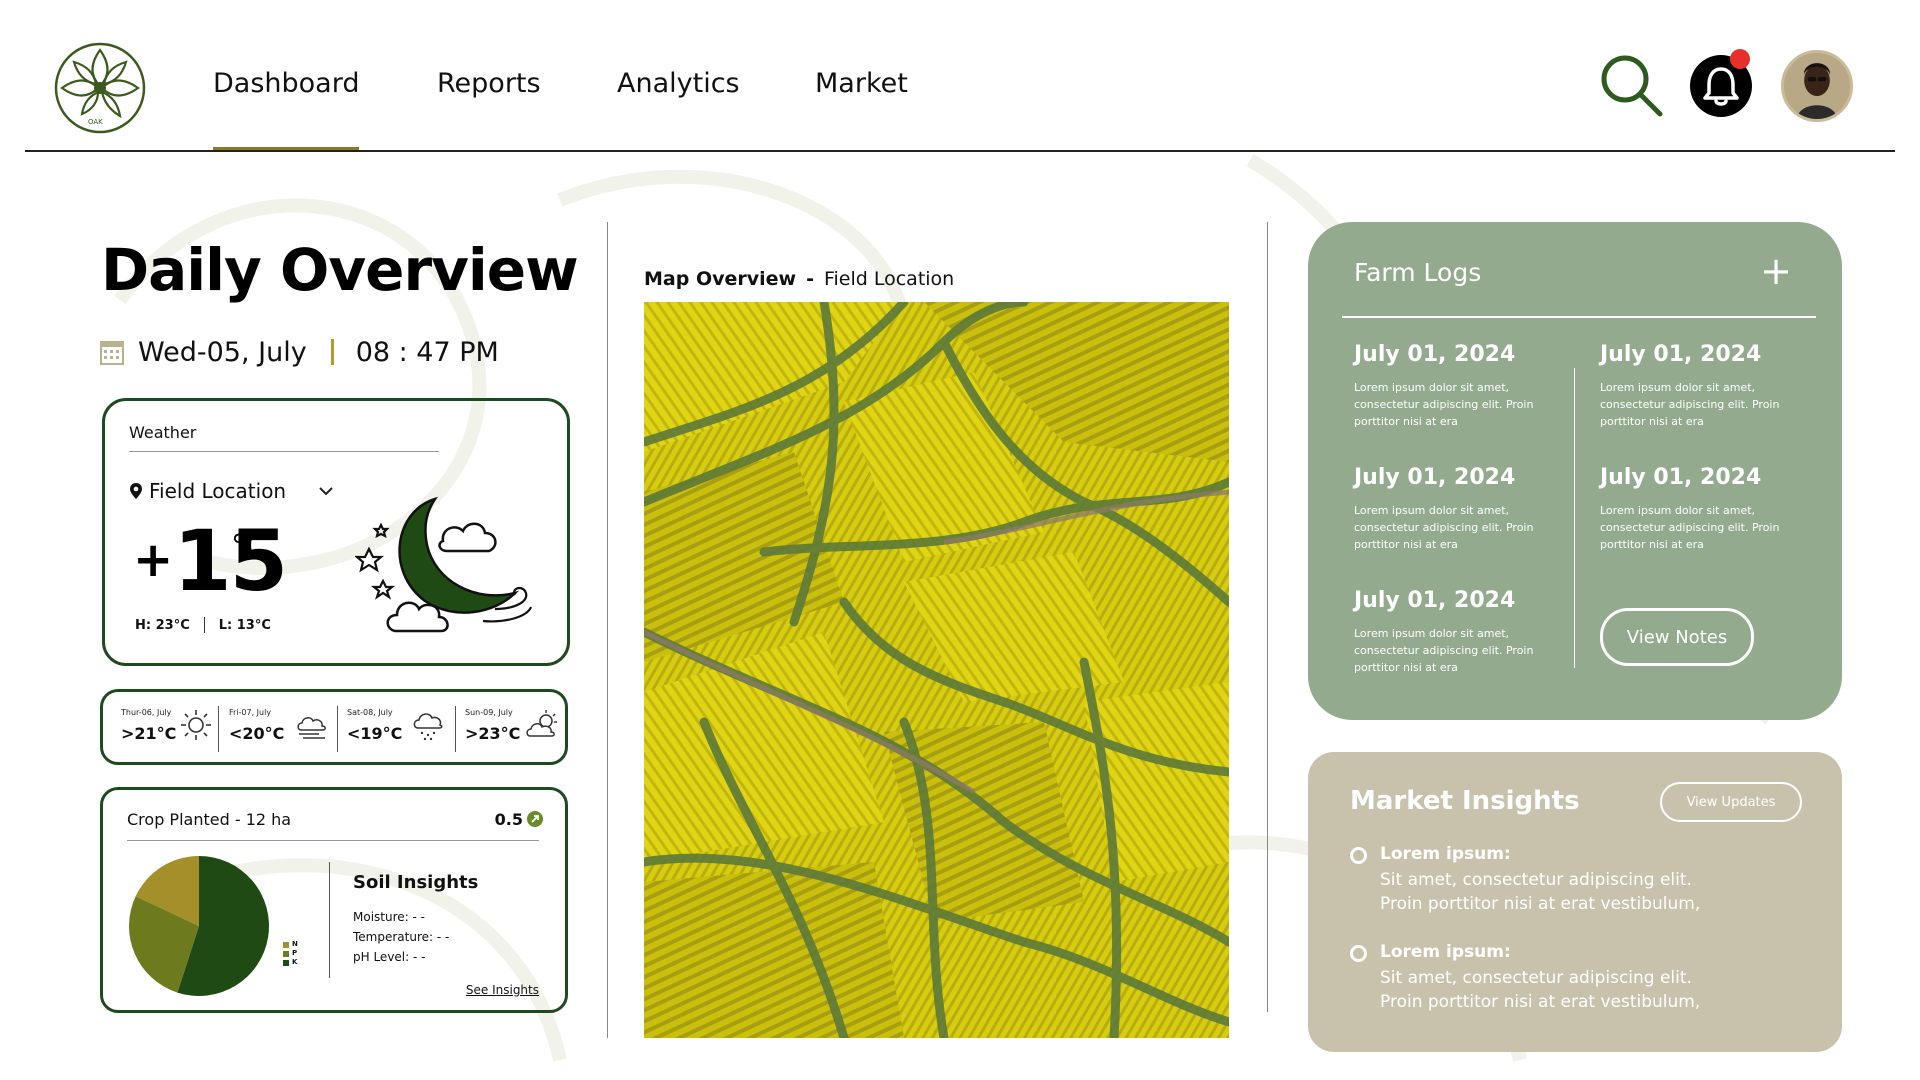 The width and height of the screenshot is (1920, 1080). Describe the element at coordinates (1731, 802) in the screenshot. I see `view-updates-button: View Updates` at that location.